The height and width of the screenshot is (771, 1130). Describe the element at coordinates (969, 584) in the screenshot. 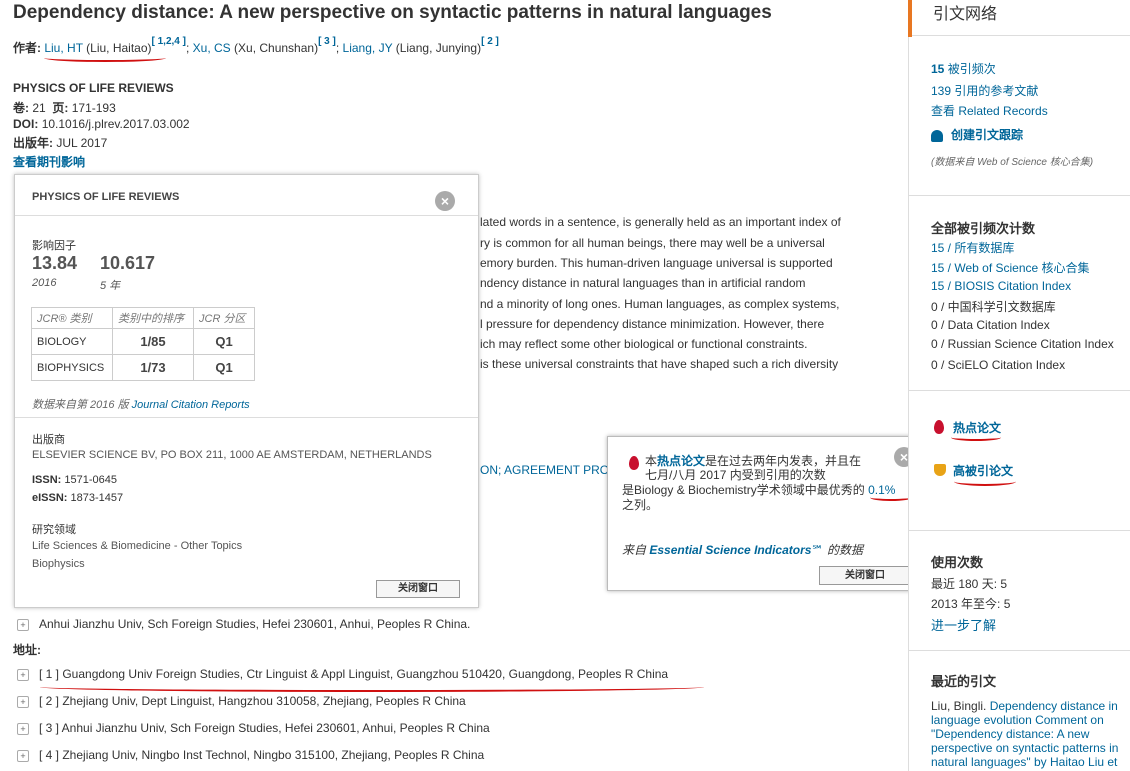

I see `usage-180-days: 最近 180 天: 5` at that location.